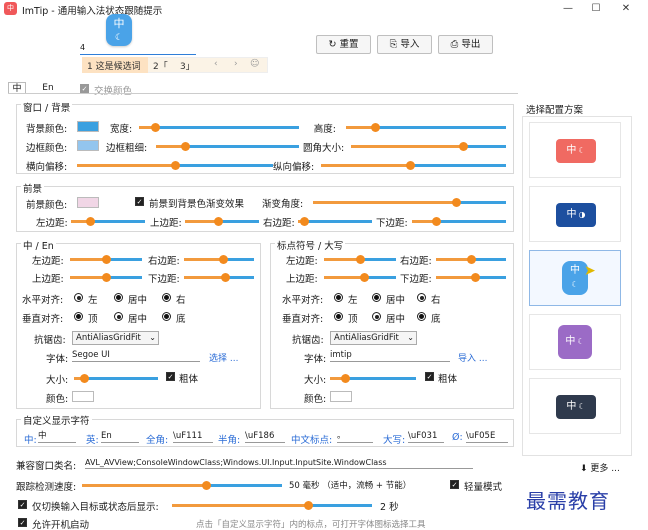  Describe the element at coordinates (428, 146) in the screenshot. I see `corner-slider` at that location.